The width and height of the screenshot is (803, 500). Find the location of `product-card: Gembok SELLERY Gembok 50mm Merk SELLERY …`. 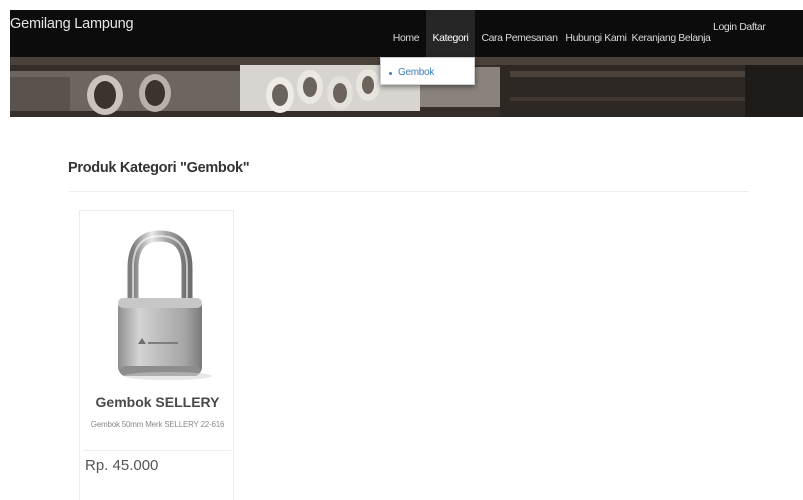

product-card: Gembok SELLERY Gembok 50mm Merk SELLERY … is located at coordinates (156, 355).